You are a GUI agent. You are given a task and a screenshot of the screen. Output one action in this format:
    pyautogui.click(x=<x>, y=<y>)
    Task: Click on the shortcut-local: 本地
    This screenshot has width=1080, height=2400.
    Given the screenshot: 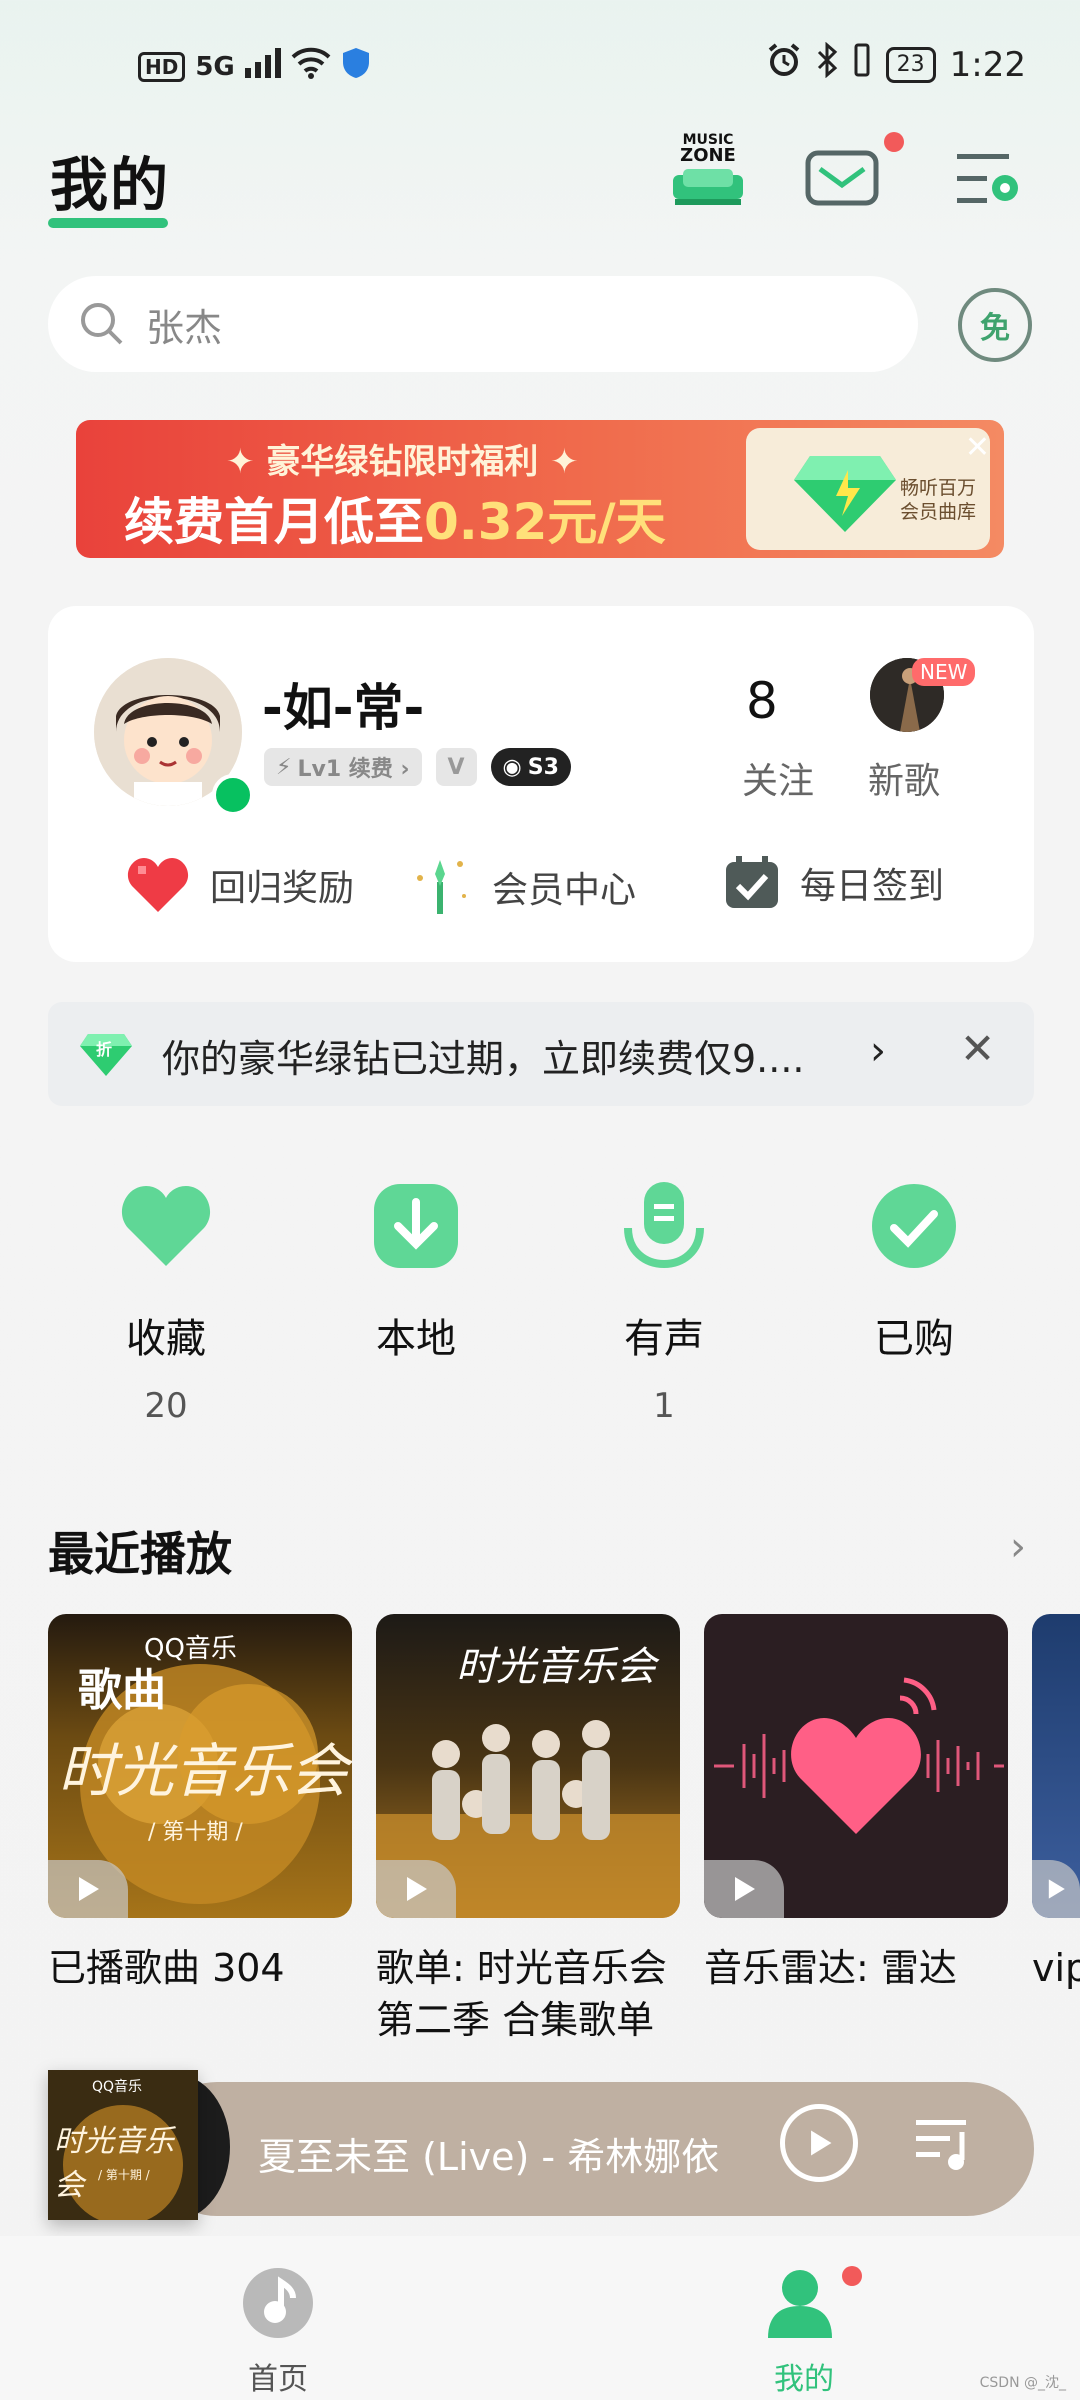 What is the action you would take?
    pyautogui.click(x=416, y=1282)
    